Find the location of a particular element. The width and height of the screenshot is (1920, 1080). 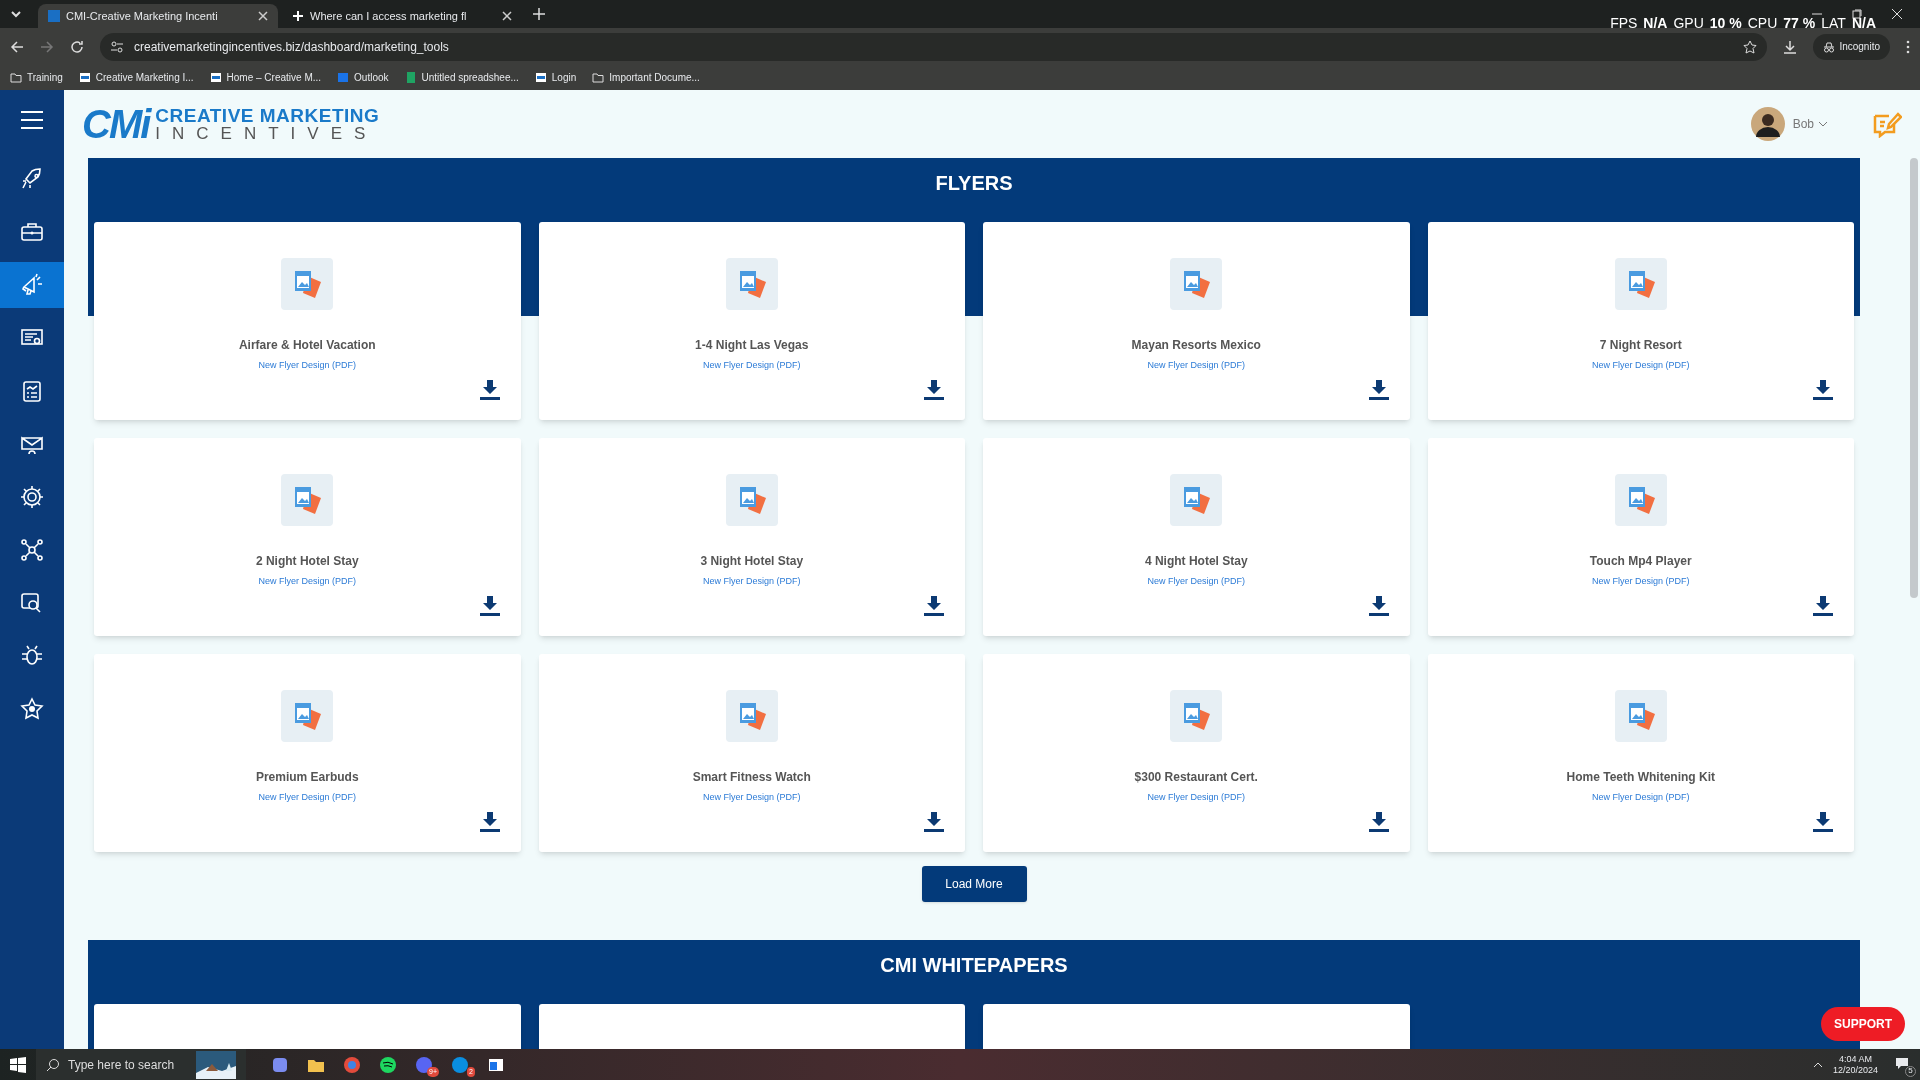

overlay-label: LAT is located at coordinates (1833, 23).